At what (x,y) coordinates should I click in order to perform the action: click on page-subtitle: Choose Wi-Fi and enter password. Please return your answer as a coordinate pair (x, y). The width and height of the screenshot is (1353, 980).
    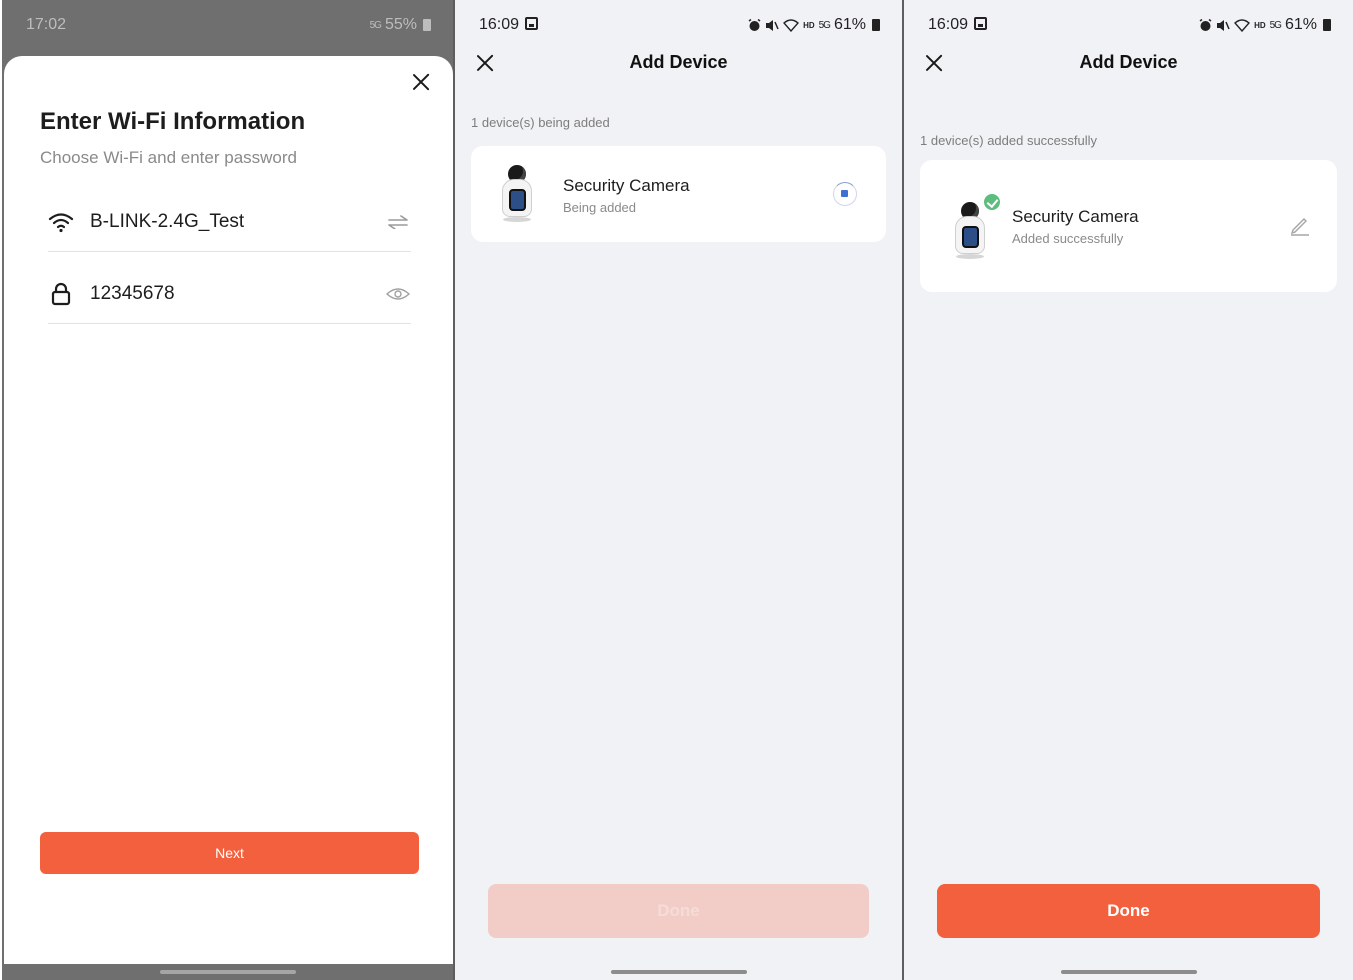
    Looking at the image, I should click on (169, 157).